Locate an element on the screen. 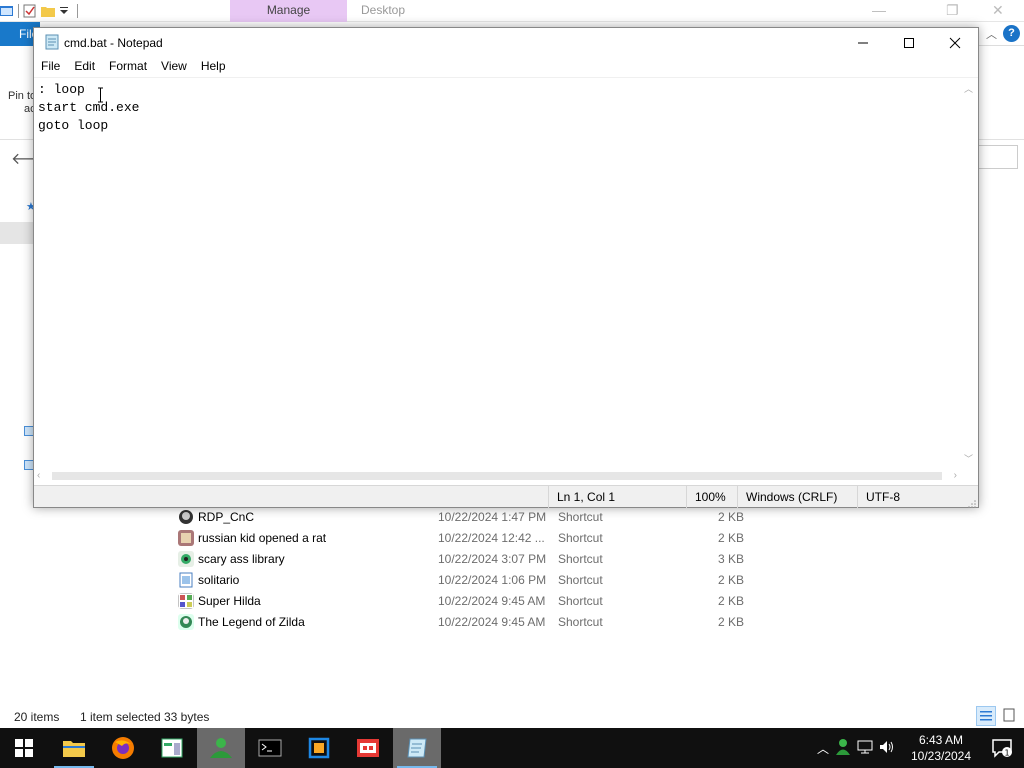  vertical-scrollbar: ︿ ﹀ is located at coordinates (969, 273).